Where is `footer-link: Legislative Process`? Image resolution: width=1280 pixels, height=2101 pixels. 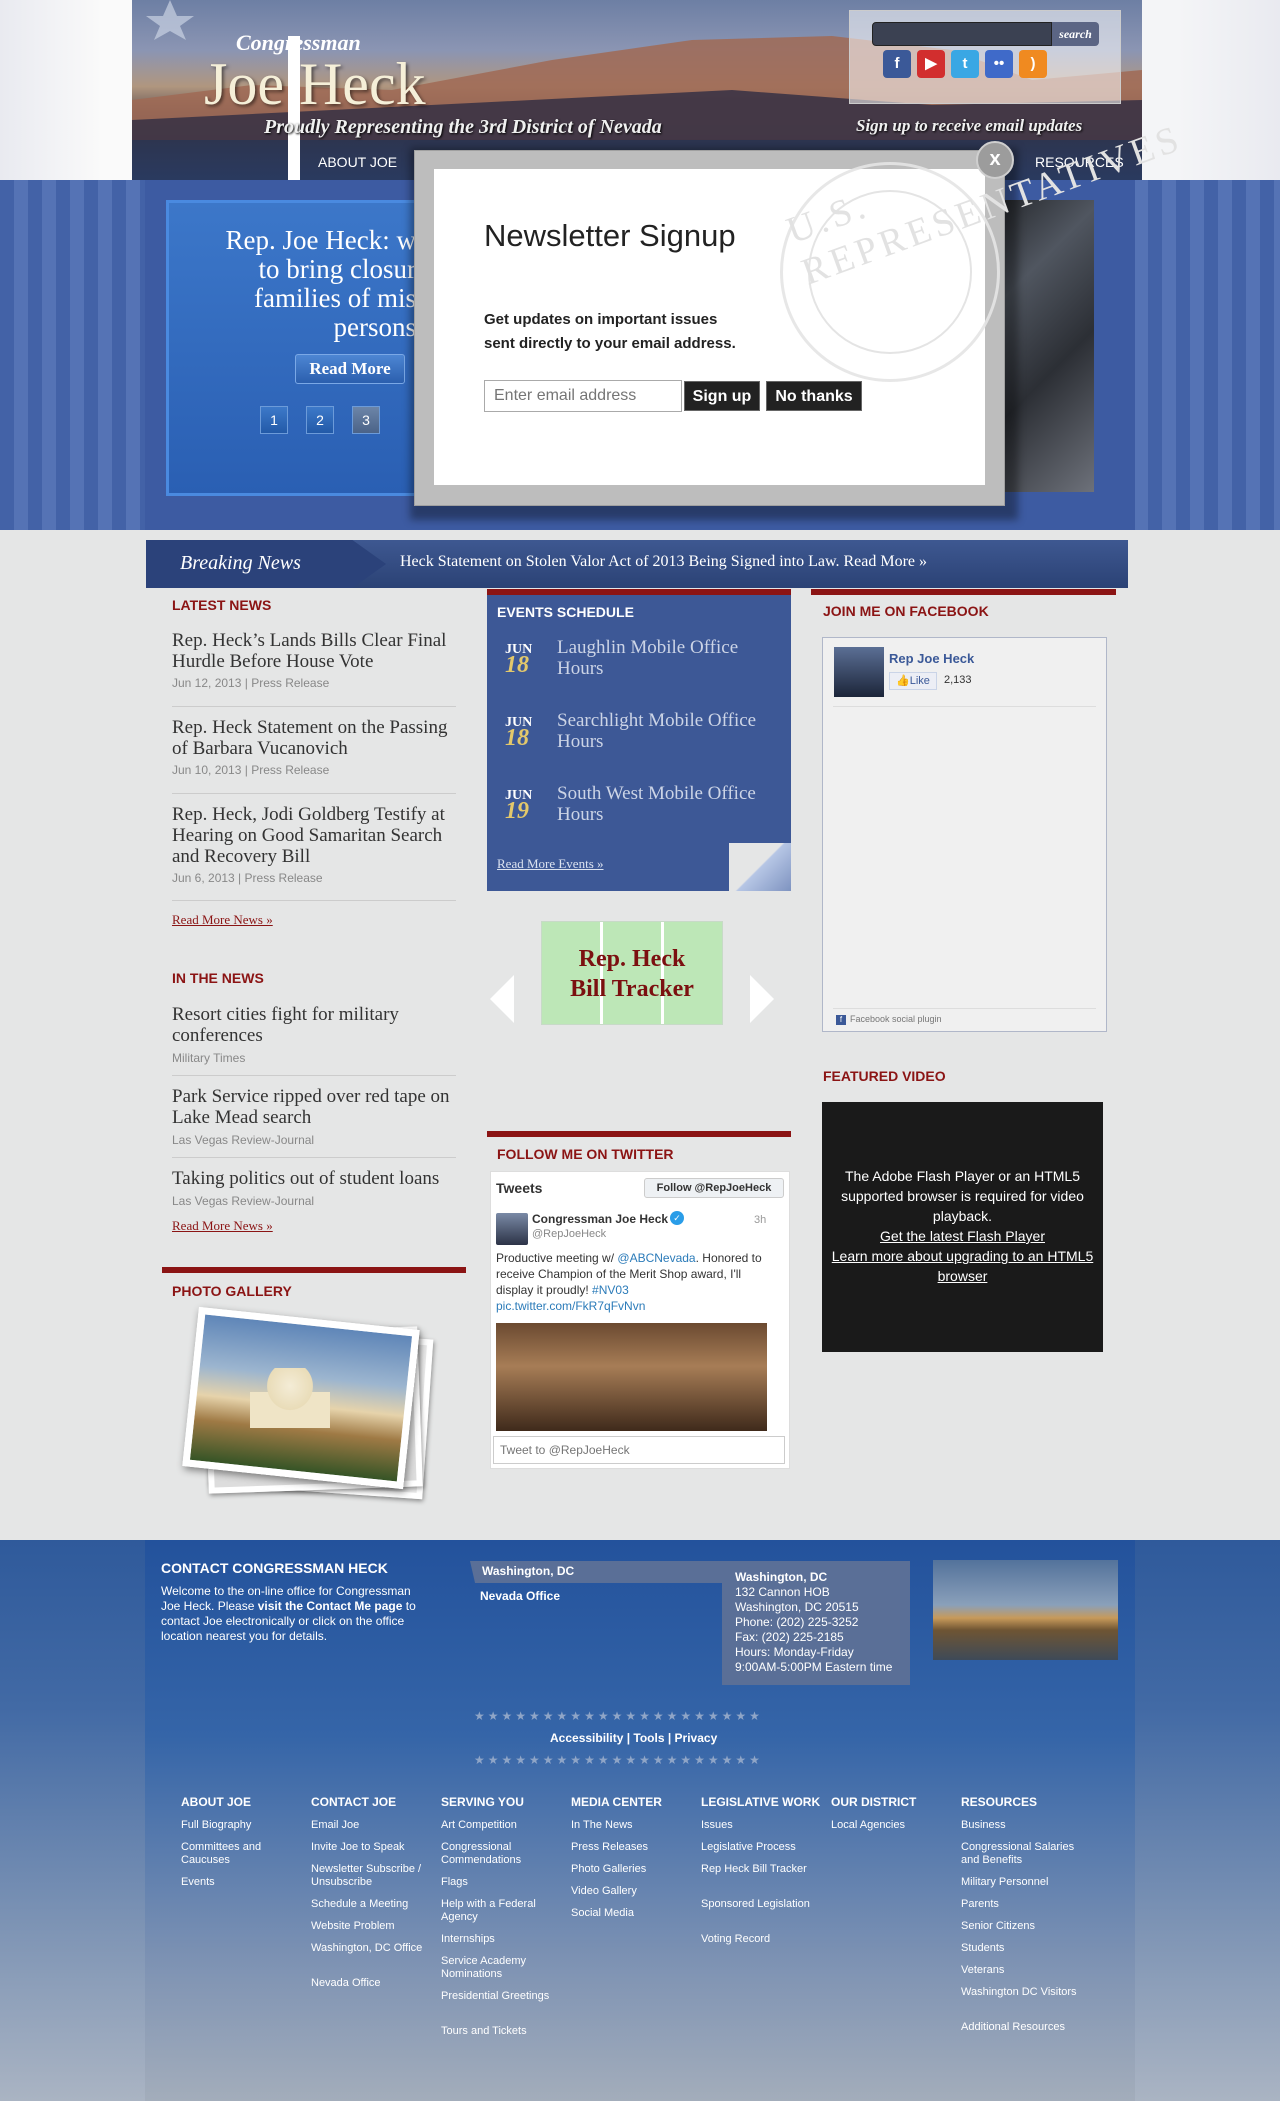 footer-link: Legislative Process is located at coordinates (761, 1847).